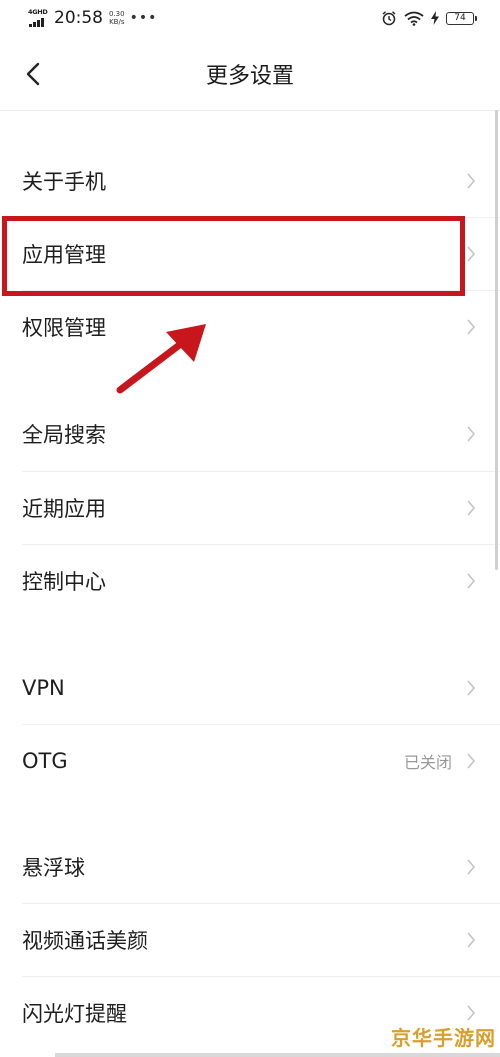  Describe the element at coordinates (38, 18) in the screenshot. I see `cellular-signal-icon: 4GHD` at that location.